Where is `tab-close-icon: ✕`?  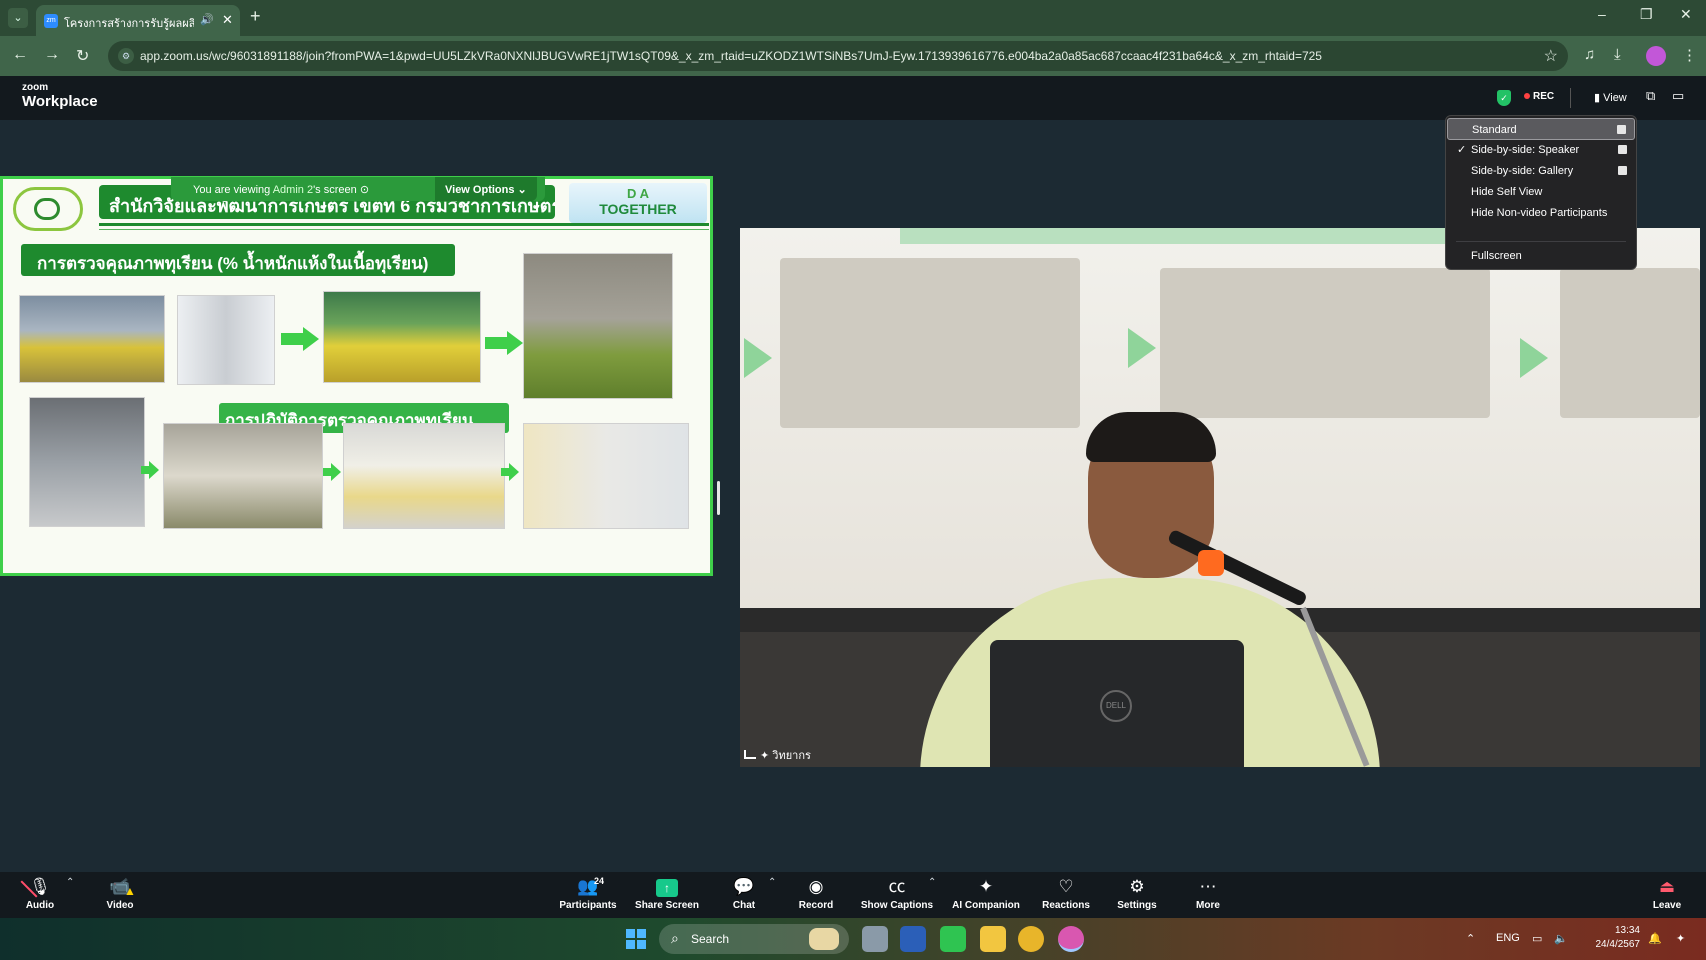
tab-close-icon: ✕ is located at coordinates (227, 20).